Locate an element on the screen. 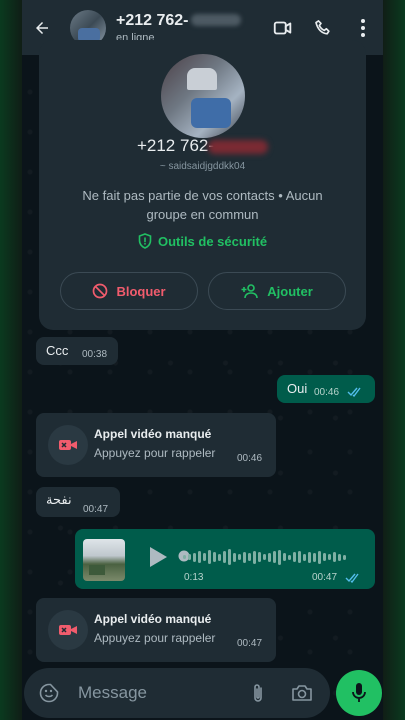 The height and width of the screenshot is (720, 405). screen-edge-left is located at coordinates (11, 360).